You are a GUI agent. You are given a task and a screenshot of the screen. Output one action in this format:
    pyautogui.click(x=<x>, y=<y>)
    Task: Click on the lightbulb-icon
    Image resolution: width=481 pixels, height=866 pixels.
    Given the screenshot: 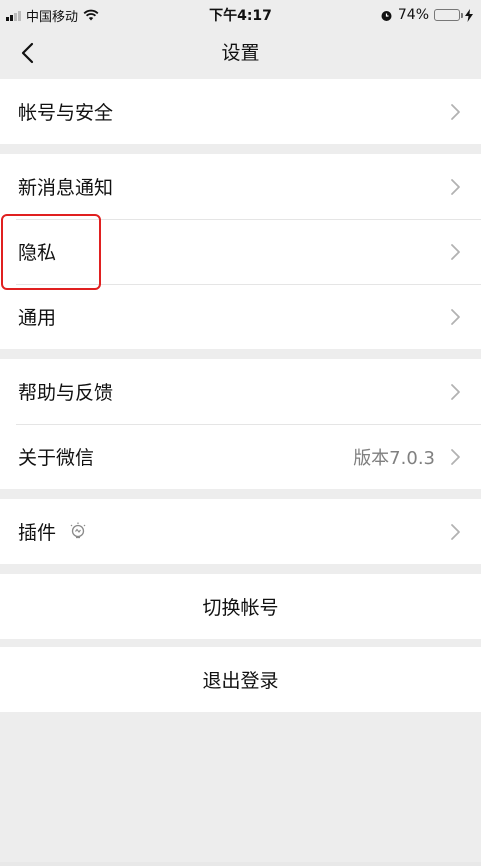 What is the action you would take?
    pyautogui.click(x=78, y=530)
    